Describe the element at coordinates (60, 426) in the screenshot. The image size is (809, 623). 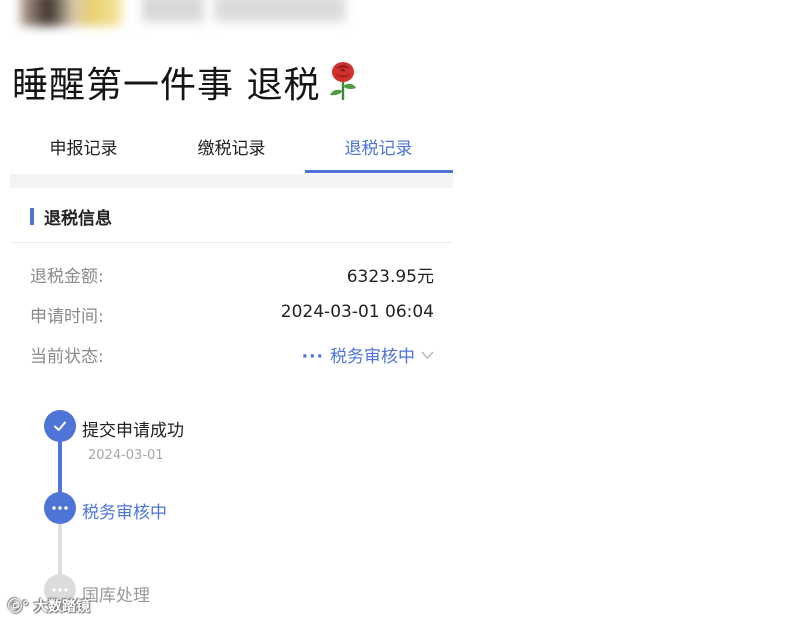
I see `check-icon` at that location.